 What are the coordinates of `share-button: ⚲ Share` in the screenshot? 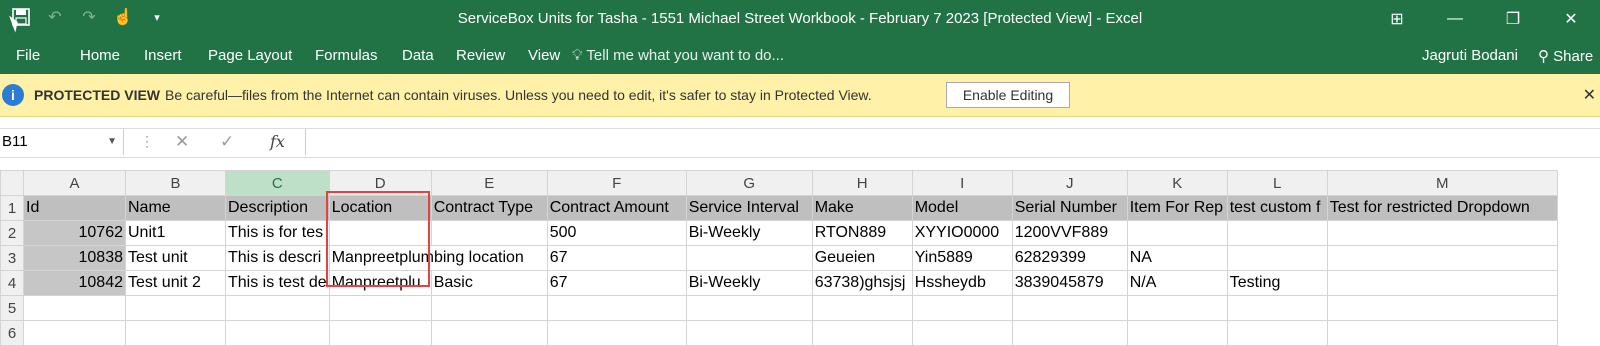 It's located at (1565, 56).